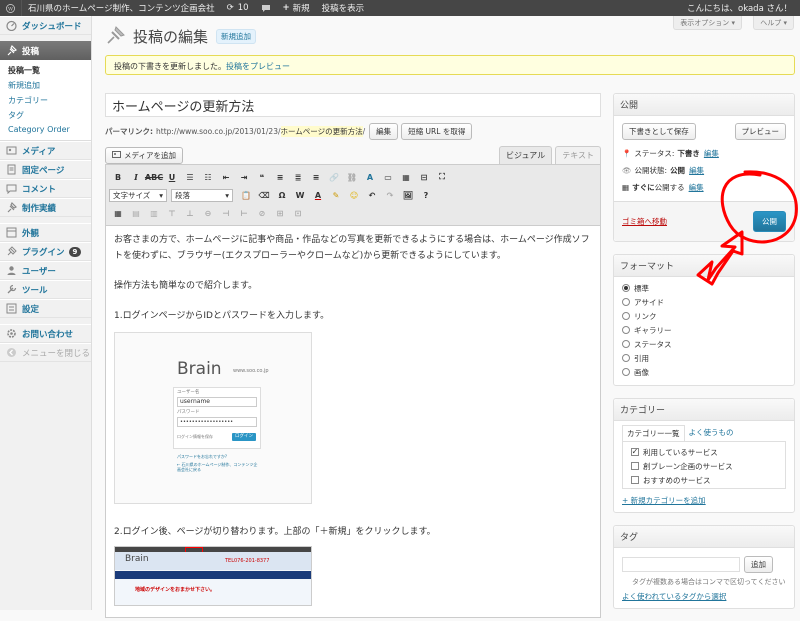 This screenshot has width=800, height=621. What do you see at coordinates (246, 195) in the screenshot?
I see `paste-text-icon: 📋` at bounding box center [246, 195].